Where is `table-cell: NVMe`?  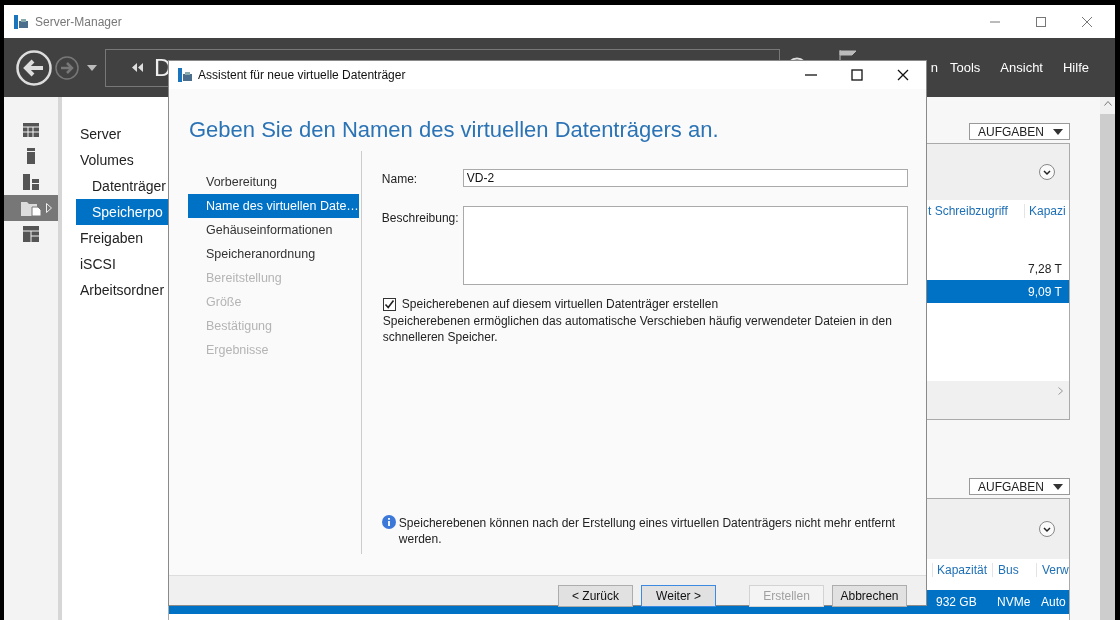
table-cell: NVMe is located at coordinates (1014, 602).